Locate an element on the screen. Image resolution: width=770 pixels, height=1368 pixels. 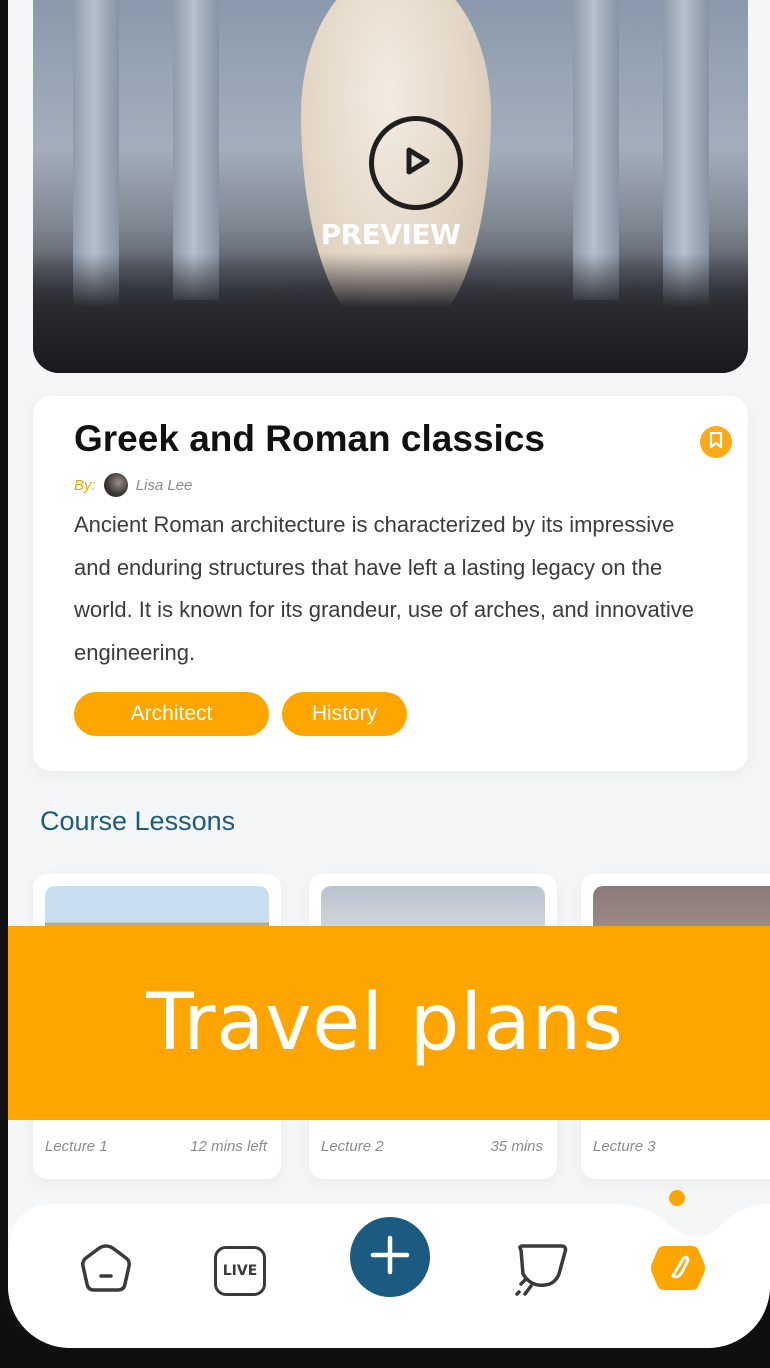
active-indicator-dot is located at coordinates (677, 1198).